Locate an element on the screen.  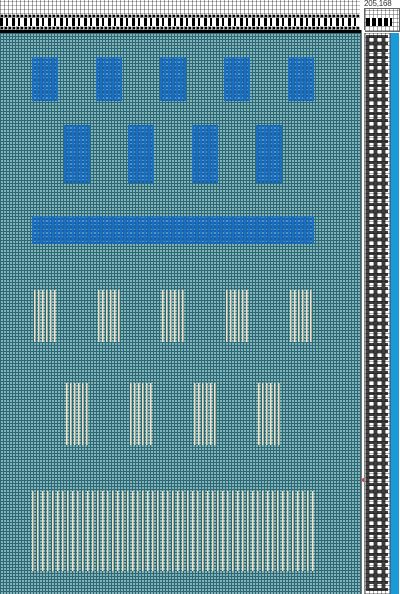
threading-marks is located at coordinates (180, 22).